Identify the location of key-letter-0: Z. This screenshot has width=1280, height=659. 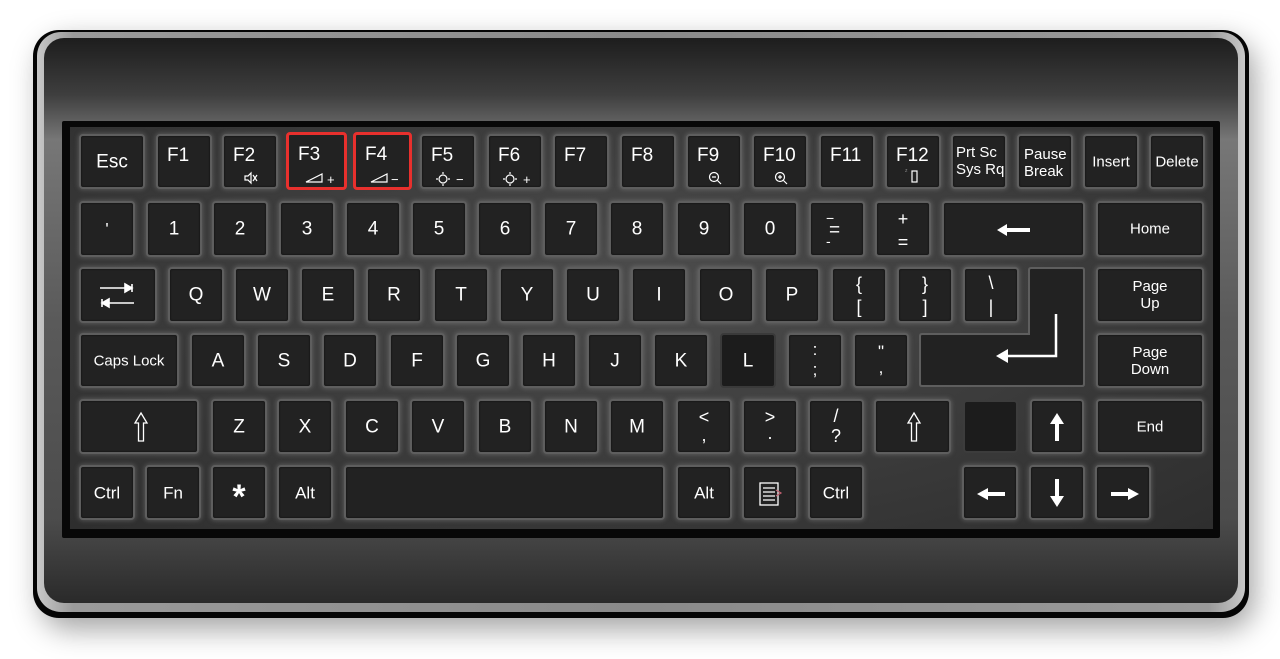
(239, 426).